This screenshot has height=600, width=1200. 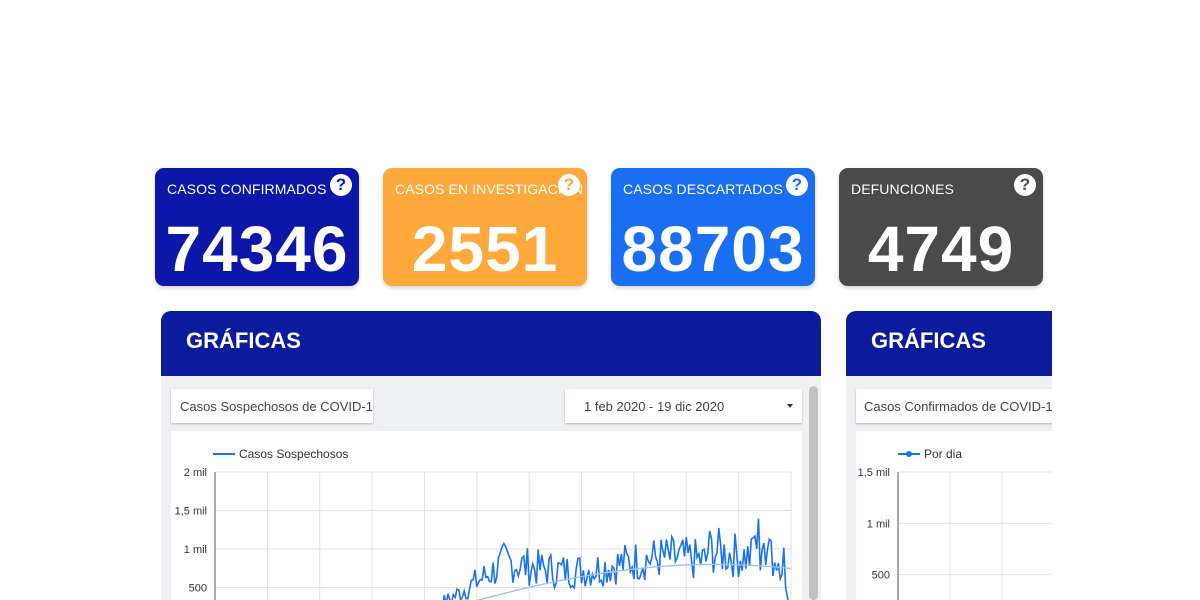 What do you see at coordinates (257, 249) in the screenshot?
I see `card-value: 74346` at bounding box center [257, 249].